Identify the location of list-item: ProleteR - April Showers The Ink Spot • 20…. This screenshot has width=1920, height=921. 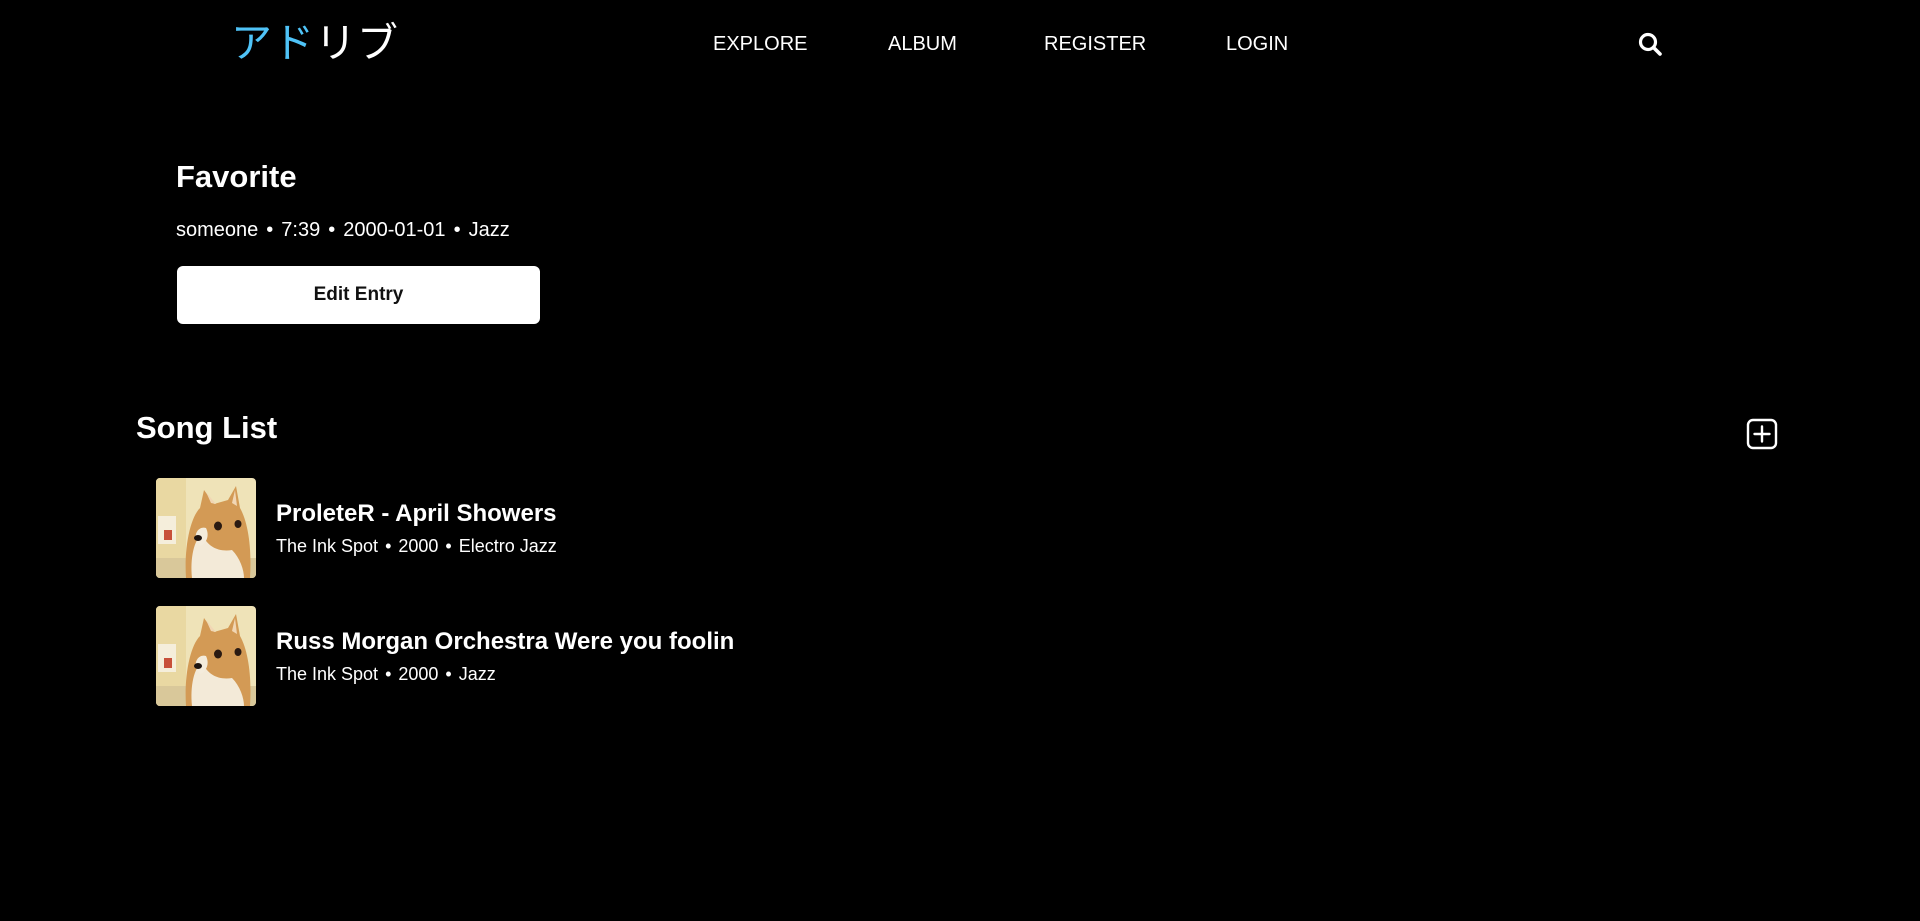
(606, 528).